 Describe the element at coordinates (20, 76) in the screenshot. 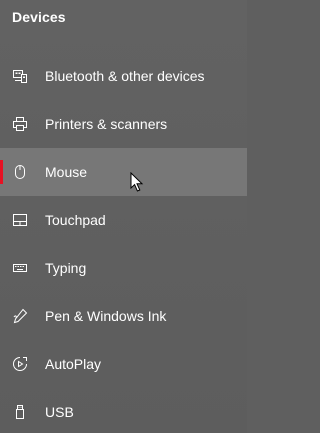

I see `bluetooth-devices-icon` at that location.